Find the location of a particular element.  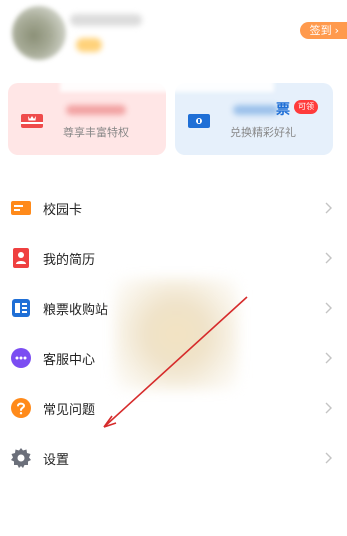

checkin-label: 签到 is located at coordinates (320, 30).